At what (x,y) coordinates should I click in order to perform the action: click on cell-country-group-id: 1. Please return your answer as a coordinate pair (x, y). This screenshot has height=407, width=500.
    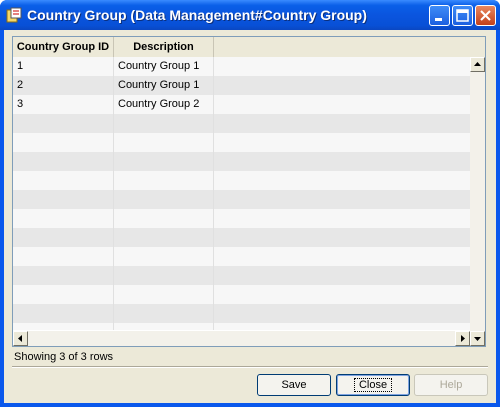
    Looking at the image, I should click on (63, 66).